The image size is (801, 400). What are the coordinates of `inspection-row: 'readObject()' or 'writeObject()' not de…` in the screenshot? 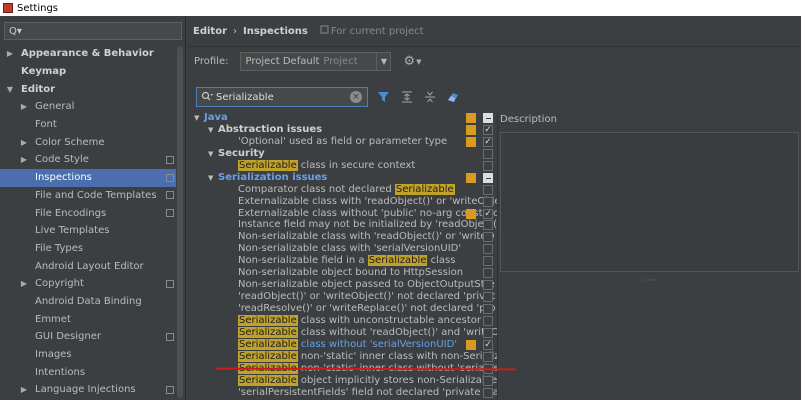 It's located at (346, 297).